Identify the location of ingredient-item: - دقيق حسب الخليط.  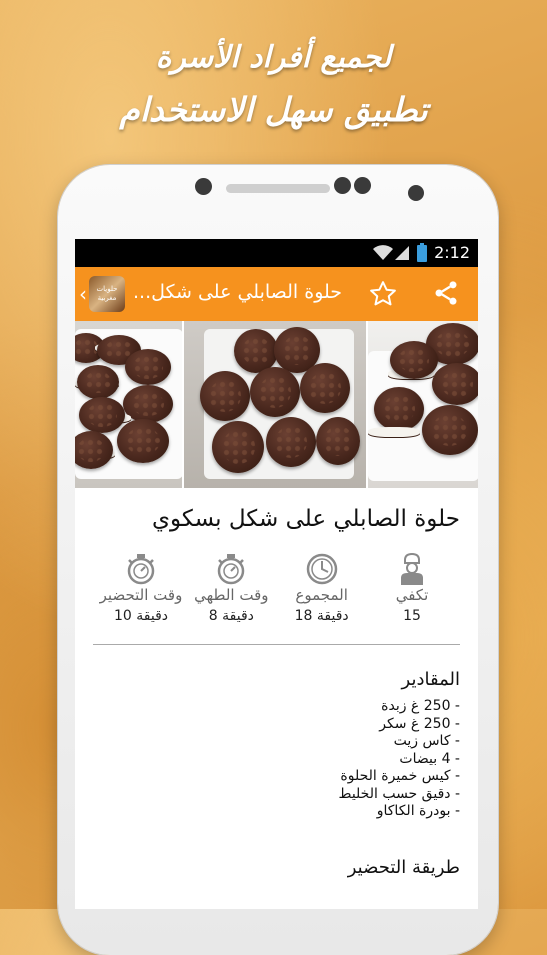
(399, 793).